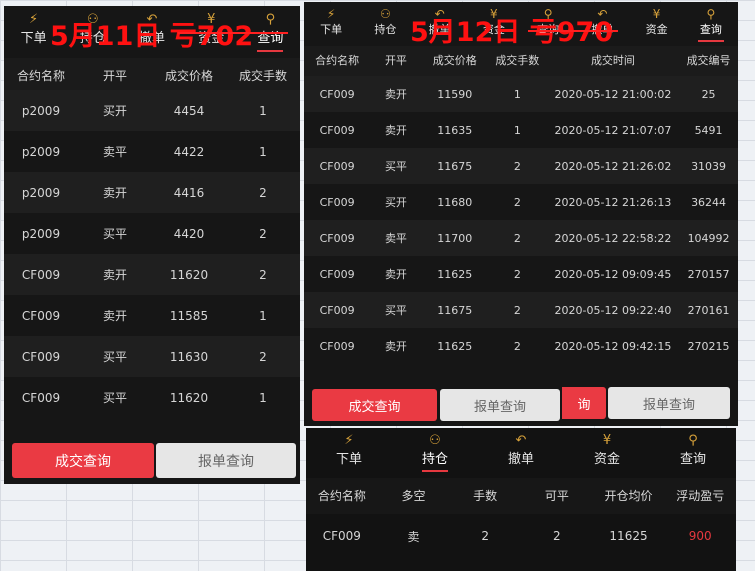  I want to click on table-row: CF009 买开 11680 2 2020-05-12 21:26:13 36244, so click(521, 202).